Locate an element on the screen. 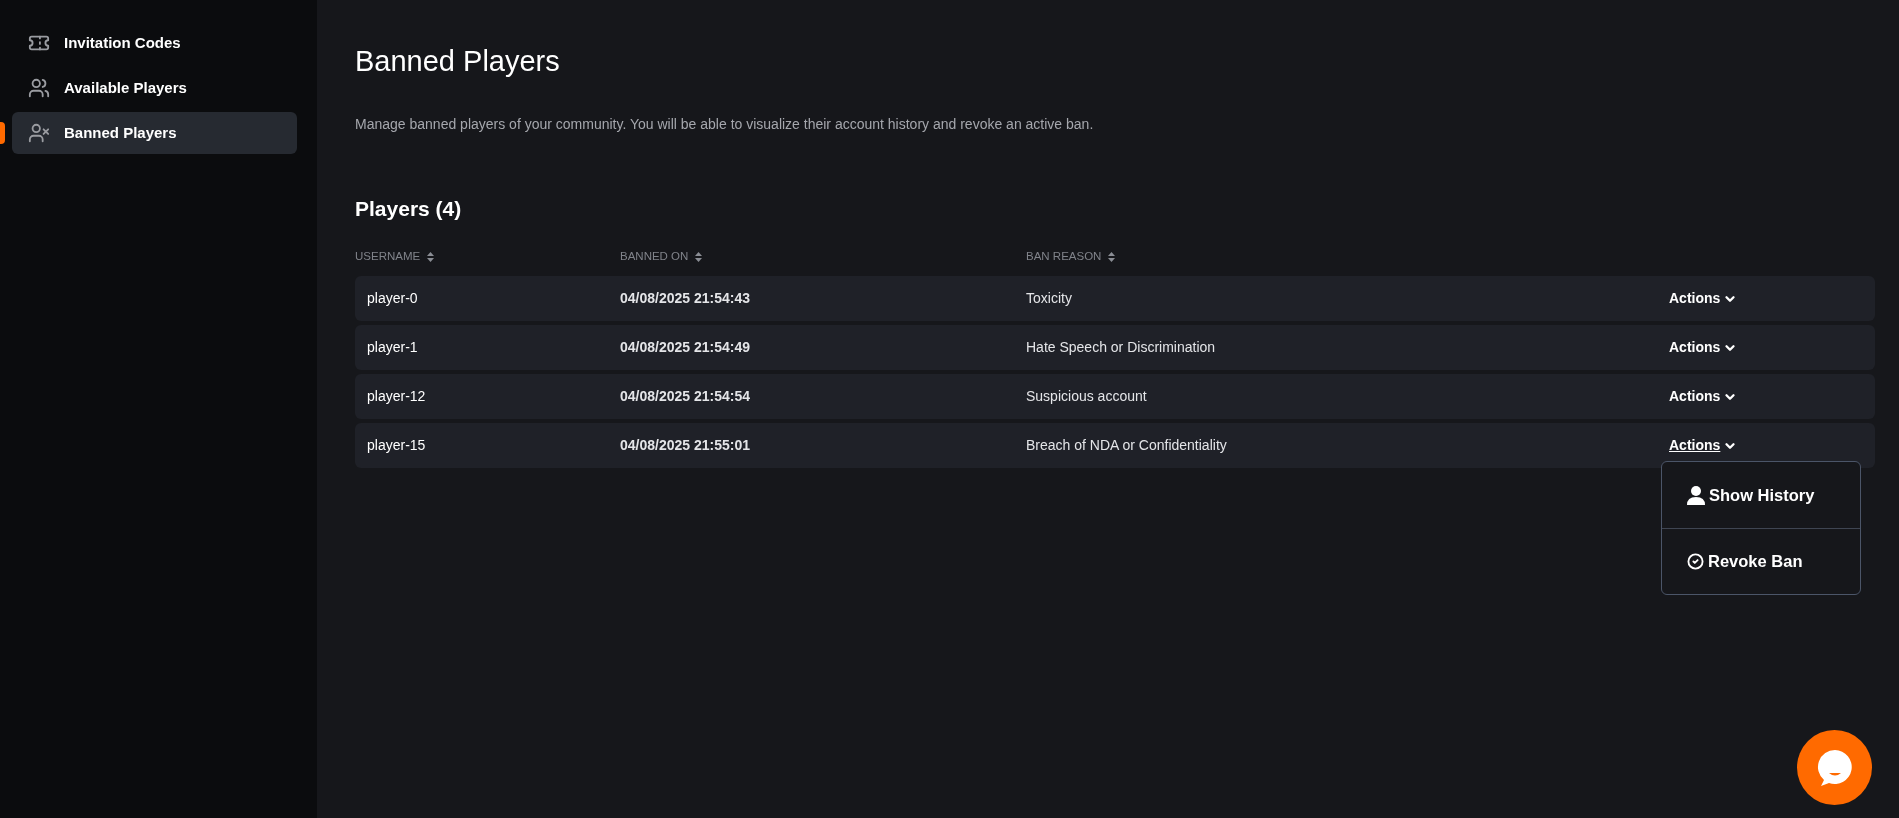 Image resolution: width=1899 pixels, height=818 pixels. table-cell-text: Toxicity is located at coordinates (1049, 298).